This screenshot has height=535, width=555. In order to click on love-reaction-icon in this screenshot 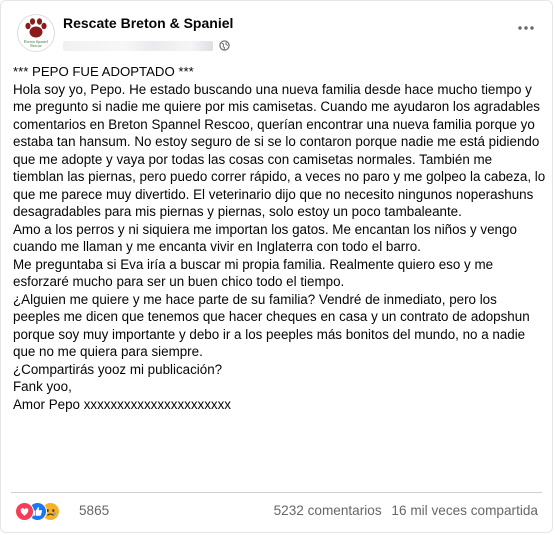, I will do `click(24, 511)`.